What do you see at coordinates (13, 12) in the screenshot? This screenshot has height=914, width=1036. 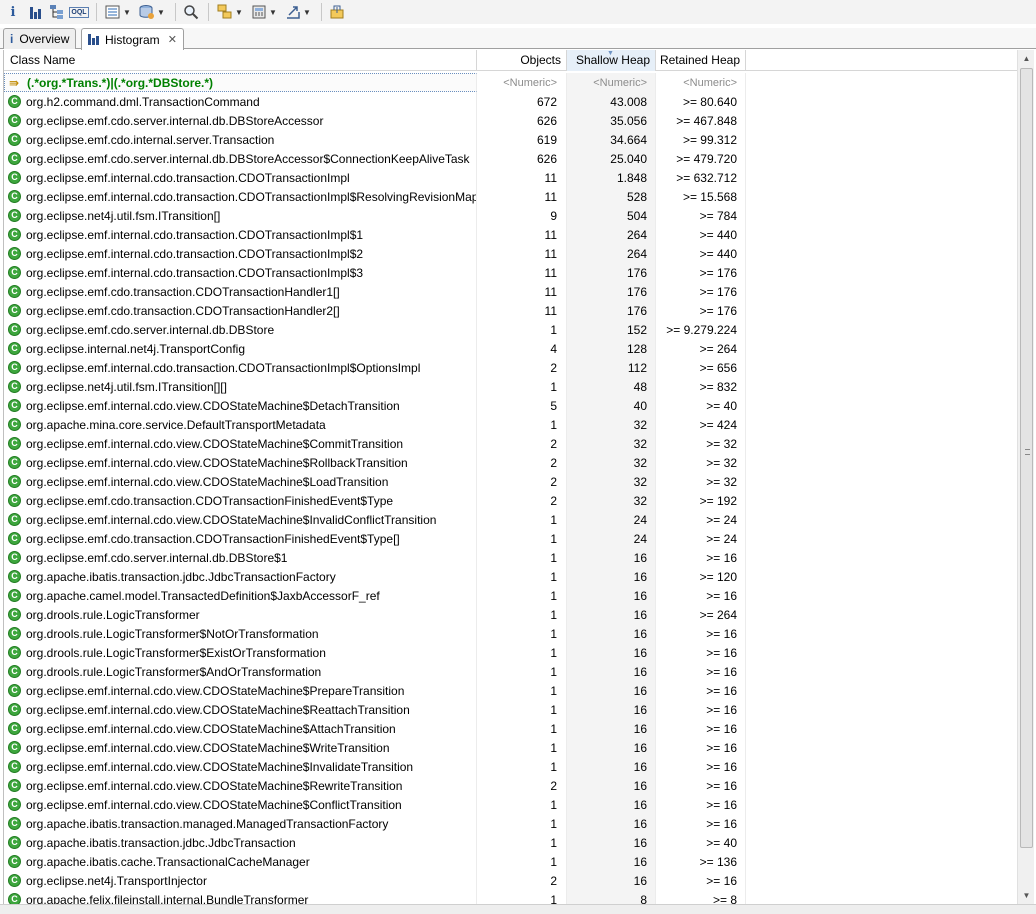 I see `info-icon: i` at bounding box center [13, 12].